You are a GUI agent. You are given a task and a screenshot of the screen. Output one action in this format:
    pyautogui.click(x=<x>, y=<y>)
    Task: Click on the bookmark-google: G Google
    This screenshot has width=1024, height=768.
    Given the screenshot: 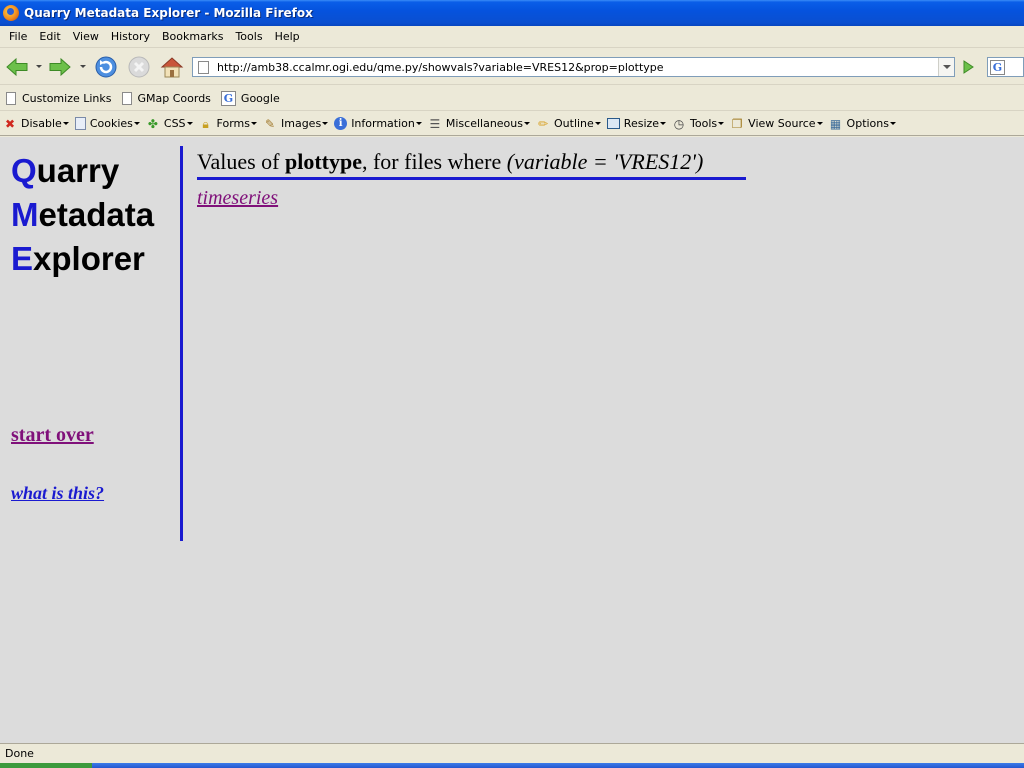 What is the action you would take?
    pyautogui.click(x=250, y=98)
    